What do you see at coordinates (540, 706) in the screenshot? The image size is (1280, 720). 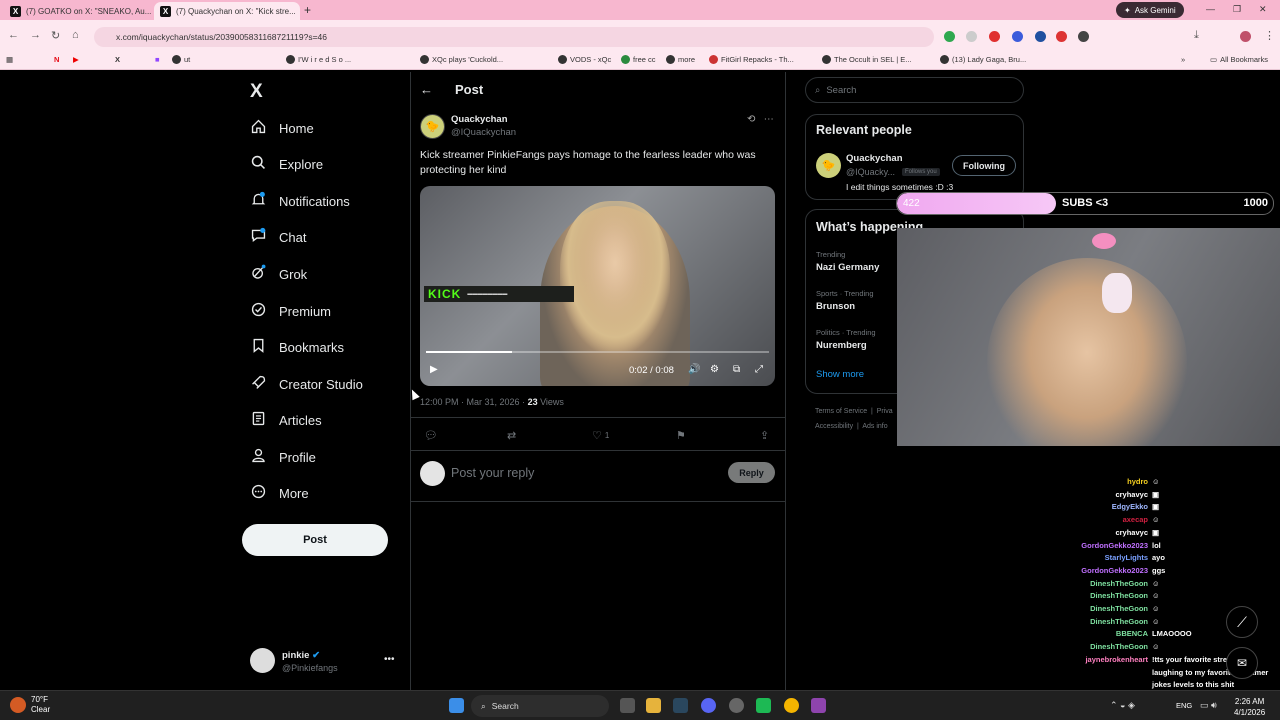 I see `taskbar-search: ⌕ Search` at bounding box center [540, 706].